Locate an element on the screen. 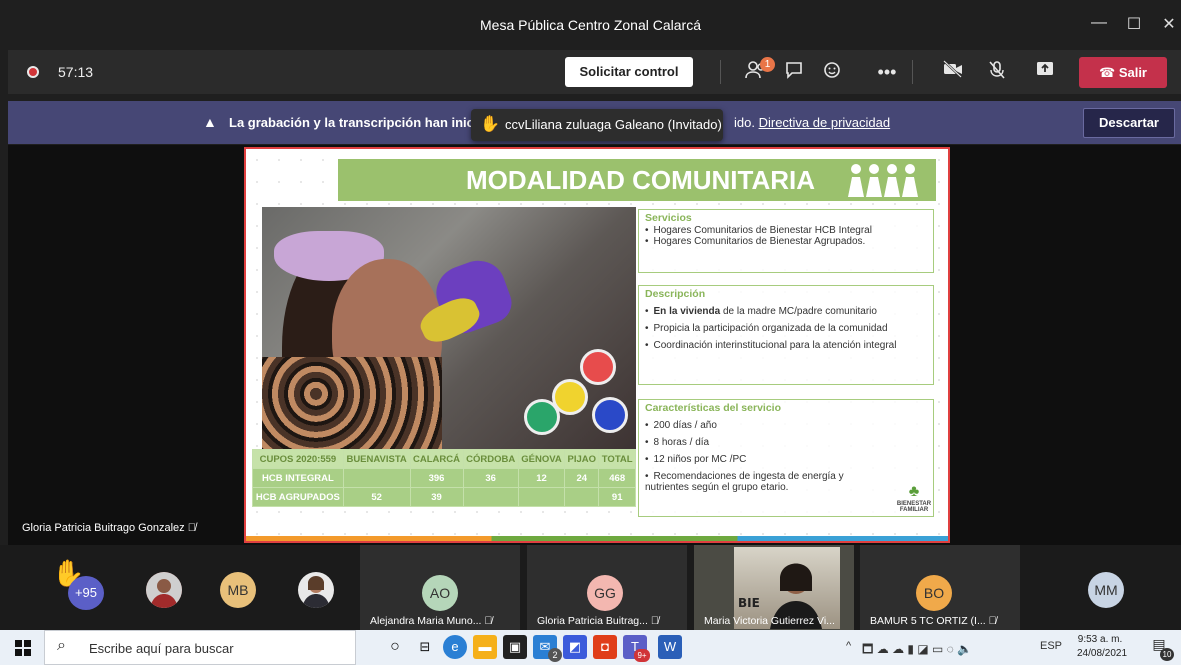 The image size is (1181, 665). leave-label: Salir is located at coordinates (1132, 72).